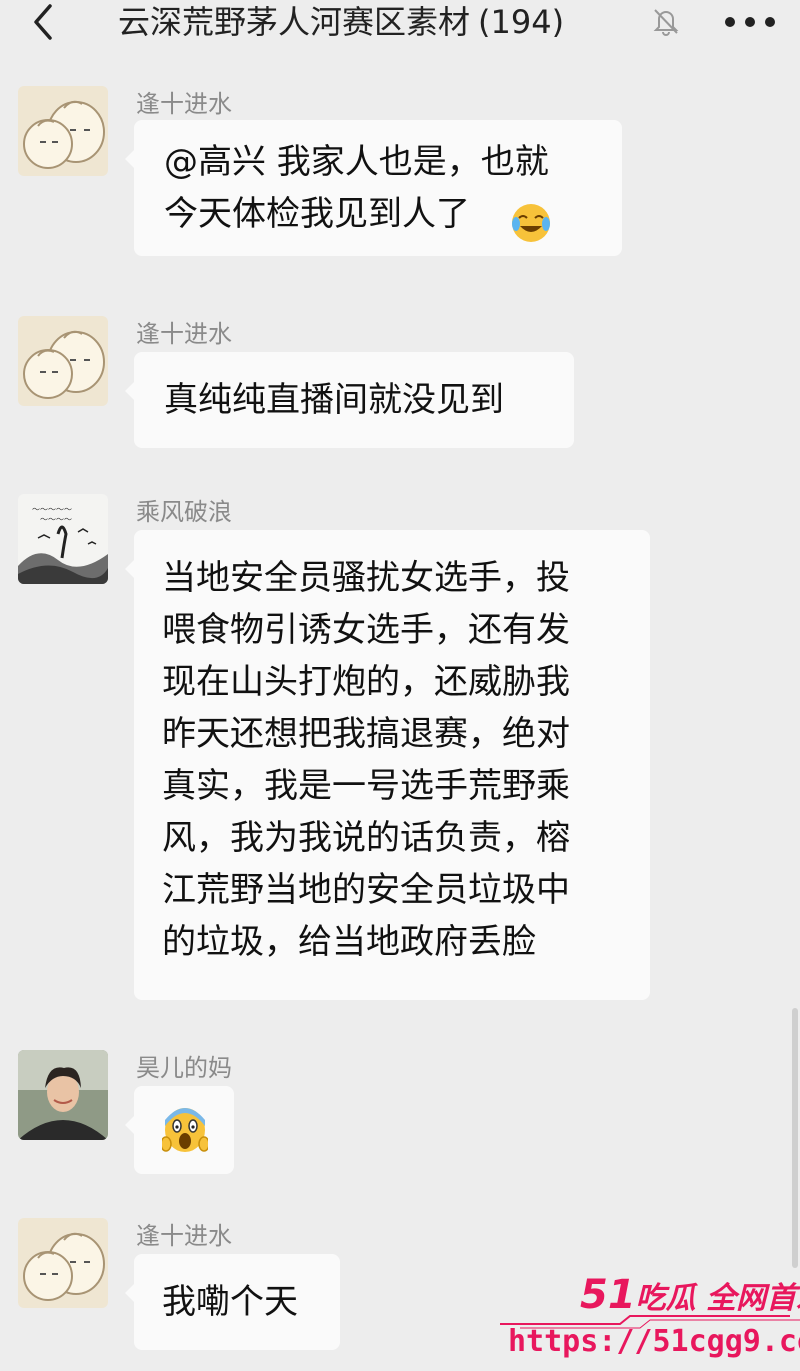 The width and height of the screenshot is (800, 1371). I want to click on screaming-face-emoji, so click(185, 1130).